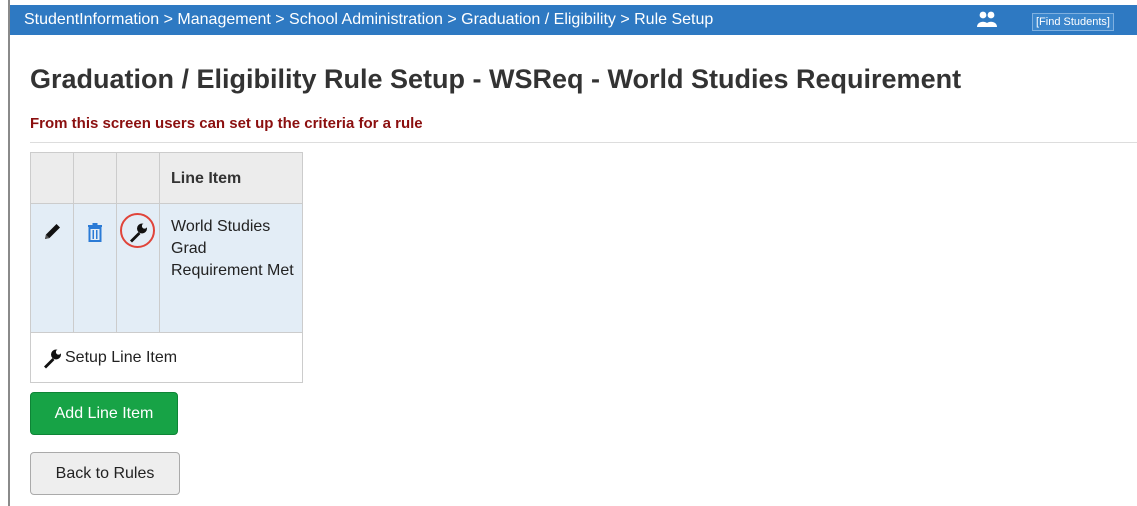  What do you see at coordinates (52, 268) in the screenshot?
I see `row-cell-edit` at bounding box center [52, 268].